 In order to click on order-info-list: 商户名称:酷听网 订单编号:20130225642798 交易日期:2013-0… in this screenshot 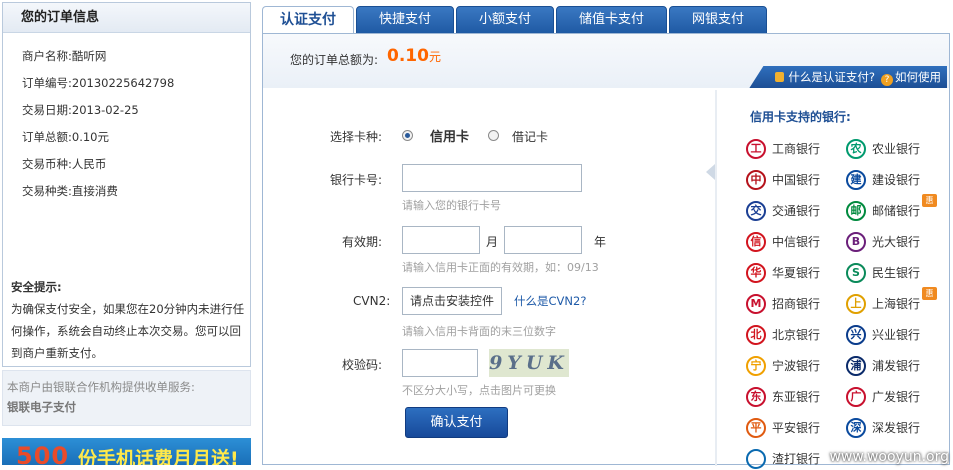, I will do `click(126, 119)`.